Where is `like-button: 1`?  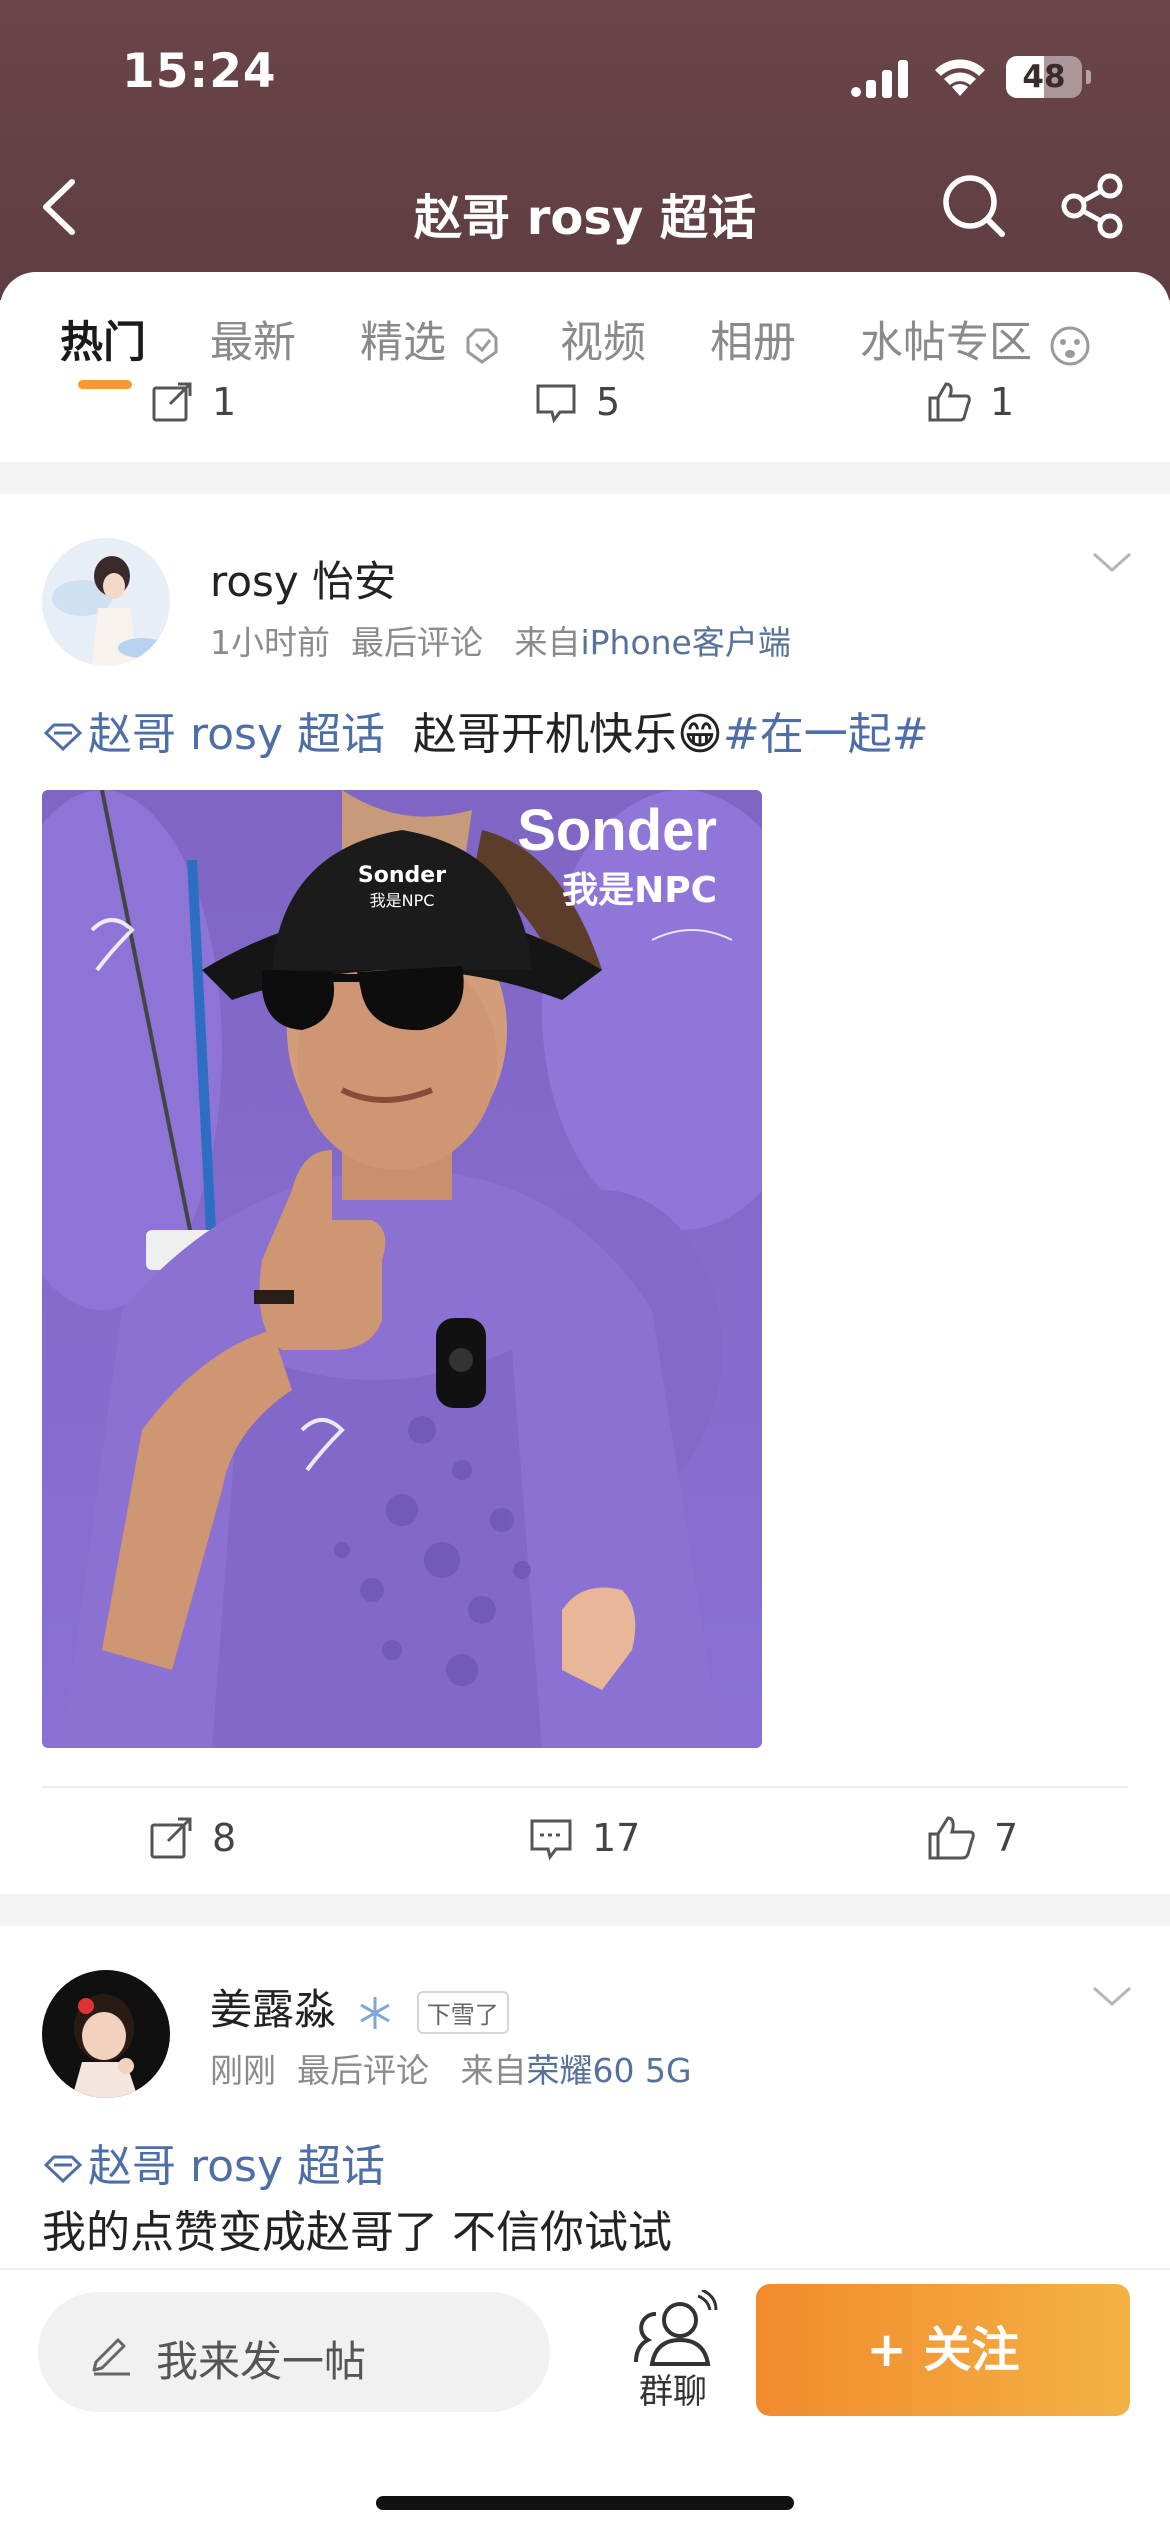
like-button: 1 is located at coordinates (970, 402).